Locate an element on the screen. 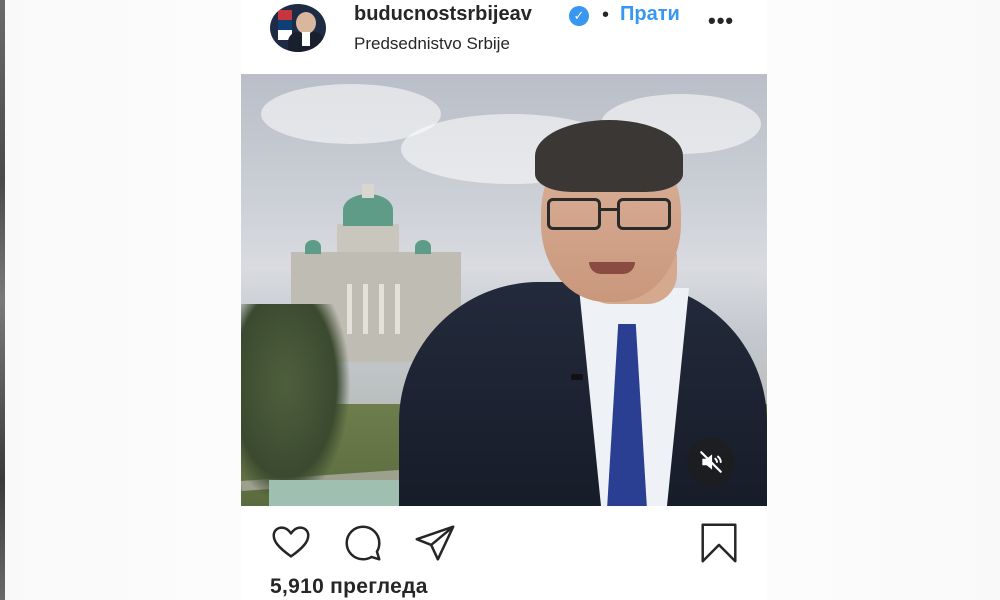  heart-icon is located at coordinates (291, 542).